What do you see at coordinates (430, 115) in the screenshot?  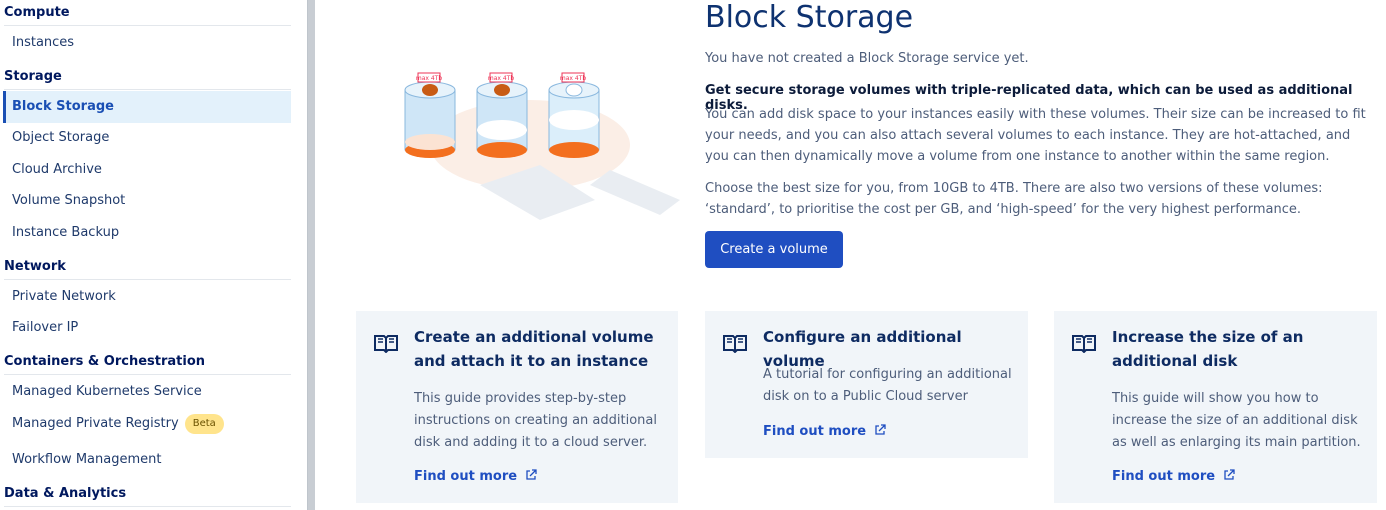 I see `disk-1: max 4Tb` at bounding box center [430, 115].